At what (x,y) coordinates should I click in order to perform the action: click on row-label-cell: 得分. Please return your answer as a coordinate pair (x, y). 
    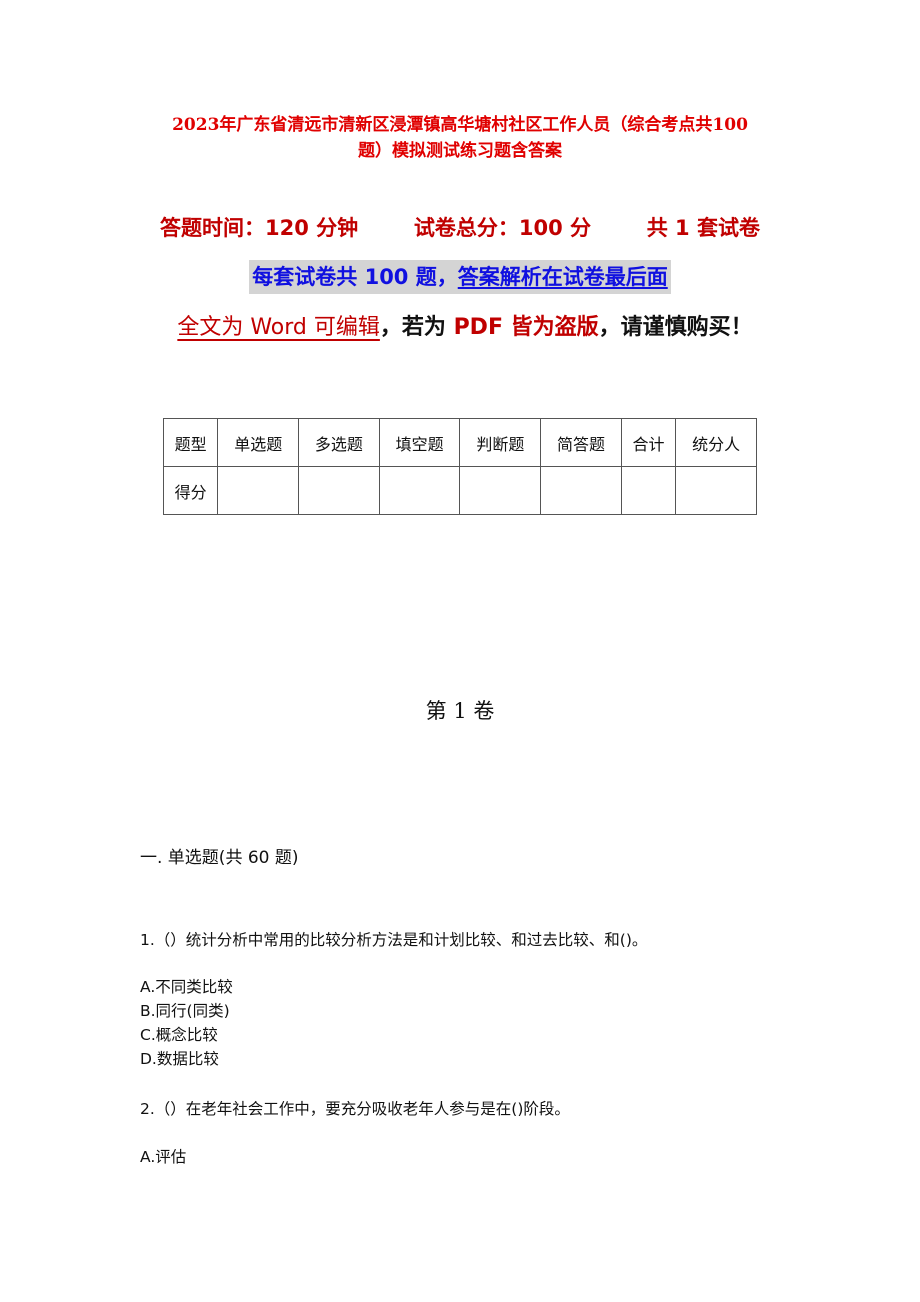
    Looking at the image, I should click on (190, 490).